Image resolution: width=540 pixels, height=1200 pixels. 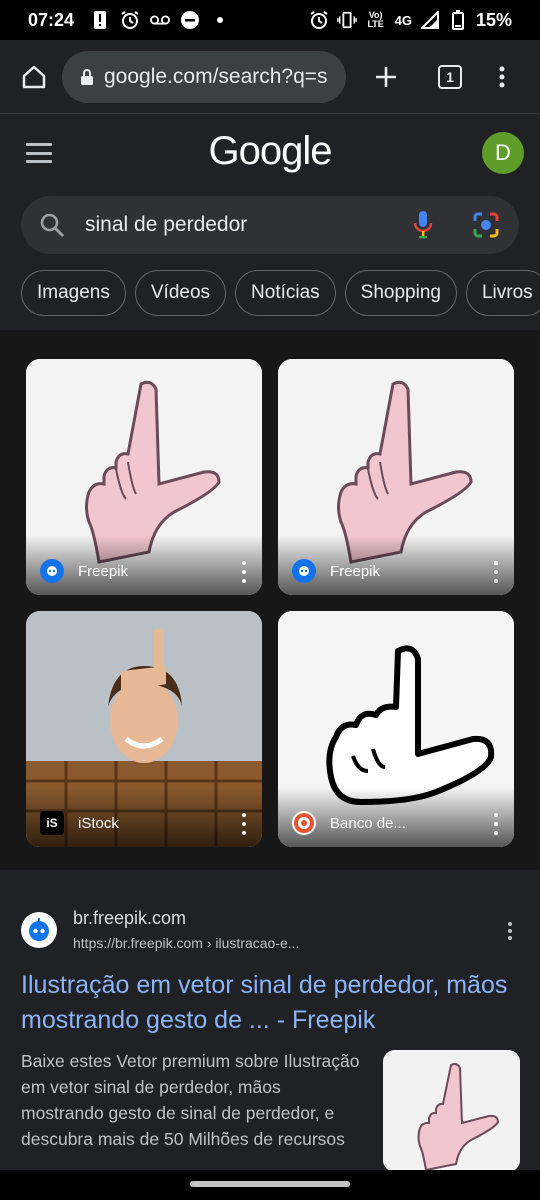 I want to click on canstock-icon, so click(x=304, y=823).